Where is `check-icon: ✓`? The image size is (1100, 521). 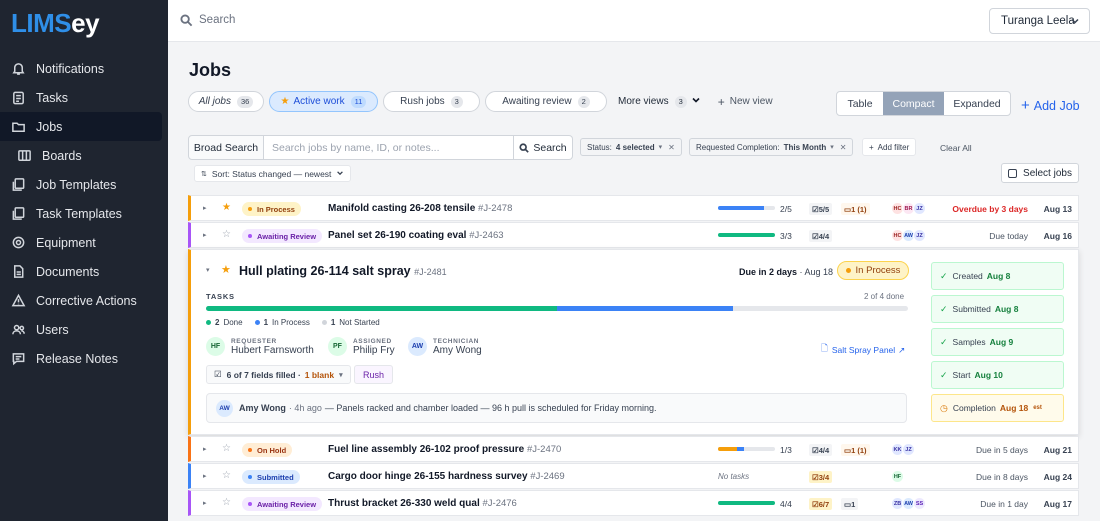 check-icon: ✓ is located at coordinates (944, 275).